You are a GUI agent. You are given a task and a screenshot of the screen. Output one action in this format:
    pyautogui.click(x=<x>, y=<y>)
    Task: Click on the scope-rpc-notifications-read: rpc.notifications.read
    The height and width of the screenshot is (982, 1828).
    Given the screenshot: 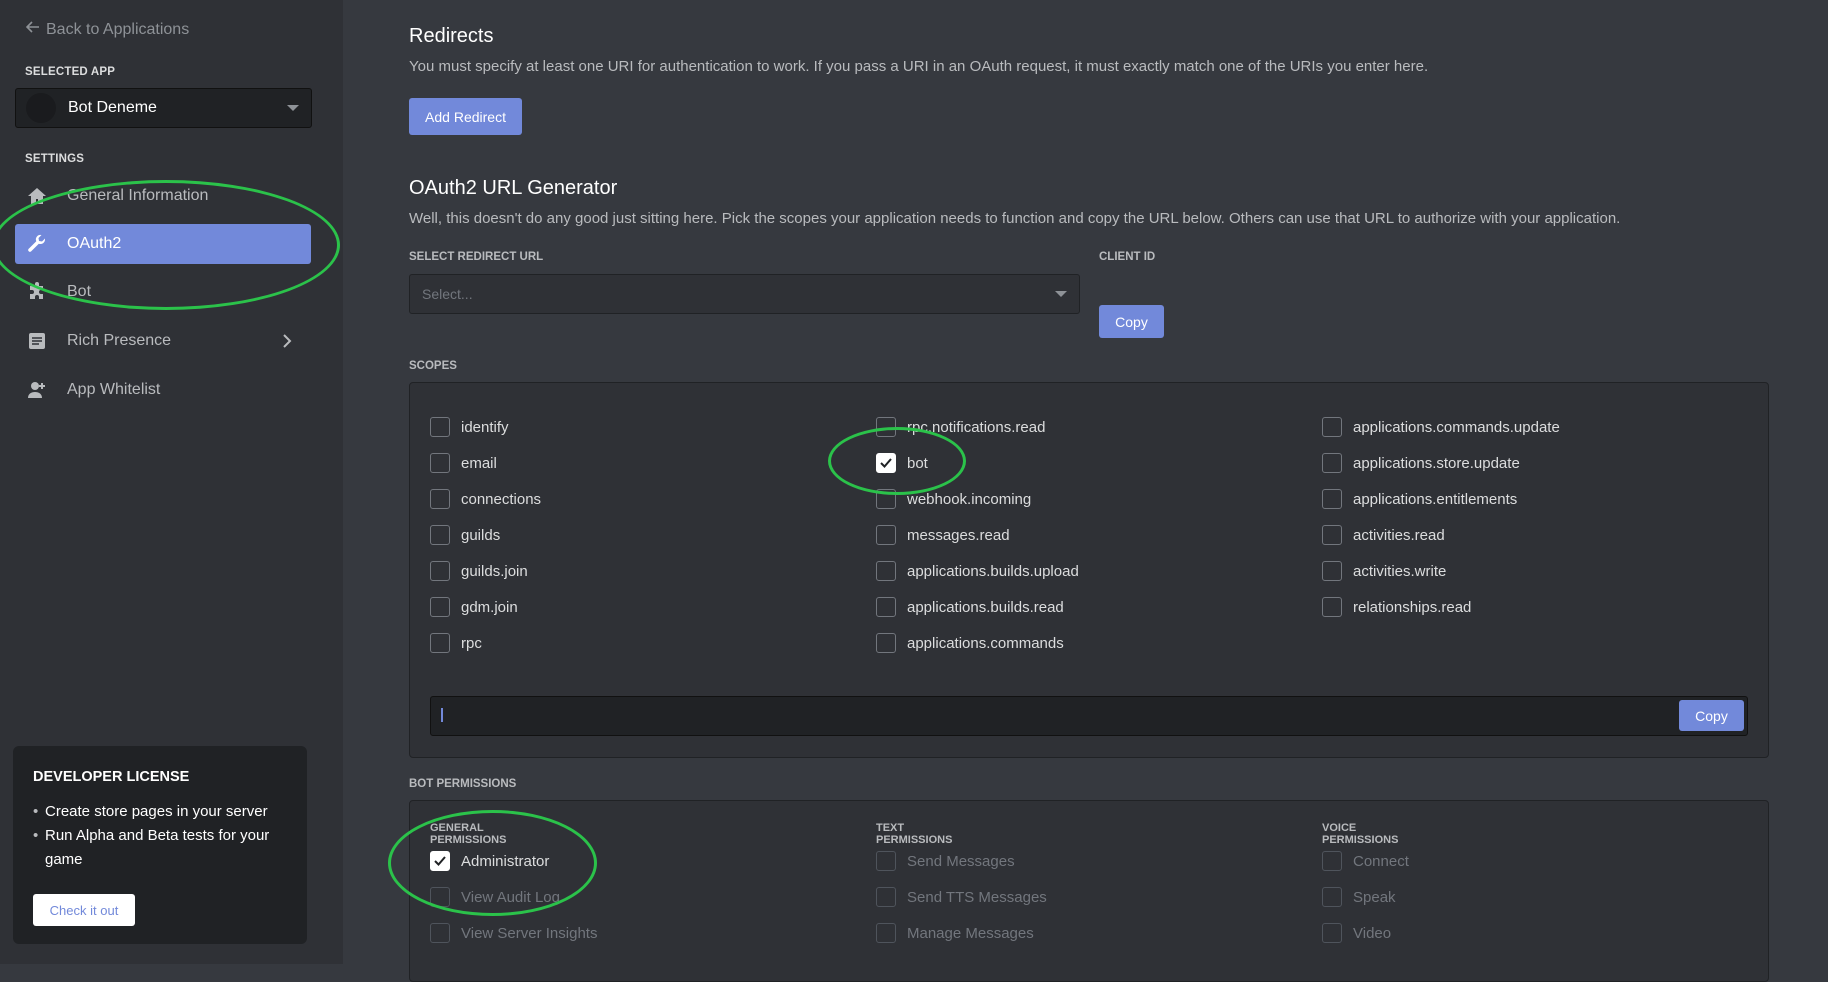 What is the action you would take?
    pyautogui.click(x=960, y=427)
    